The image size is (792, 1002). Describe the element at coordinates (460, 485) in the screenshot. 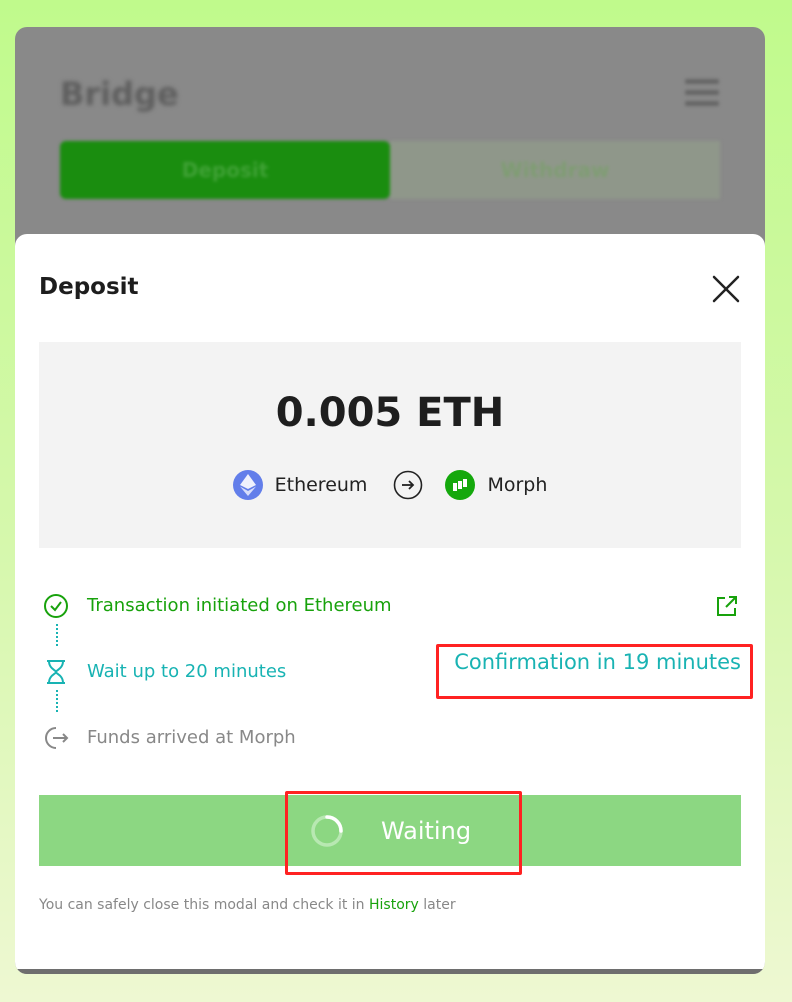

I see `morph-icon` at that location.